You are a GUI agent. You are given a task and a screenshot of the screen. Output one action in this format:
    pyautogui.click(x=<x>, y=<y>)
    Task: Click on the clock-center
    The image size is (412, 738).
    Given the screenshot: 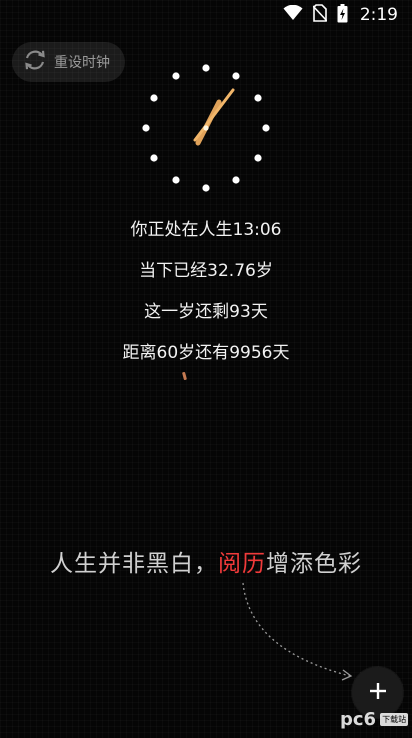 What is the action you would take?
    pyautogui.click(x=206, y=128)
    